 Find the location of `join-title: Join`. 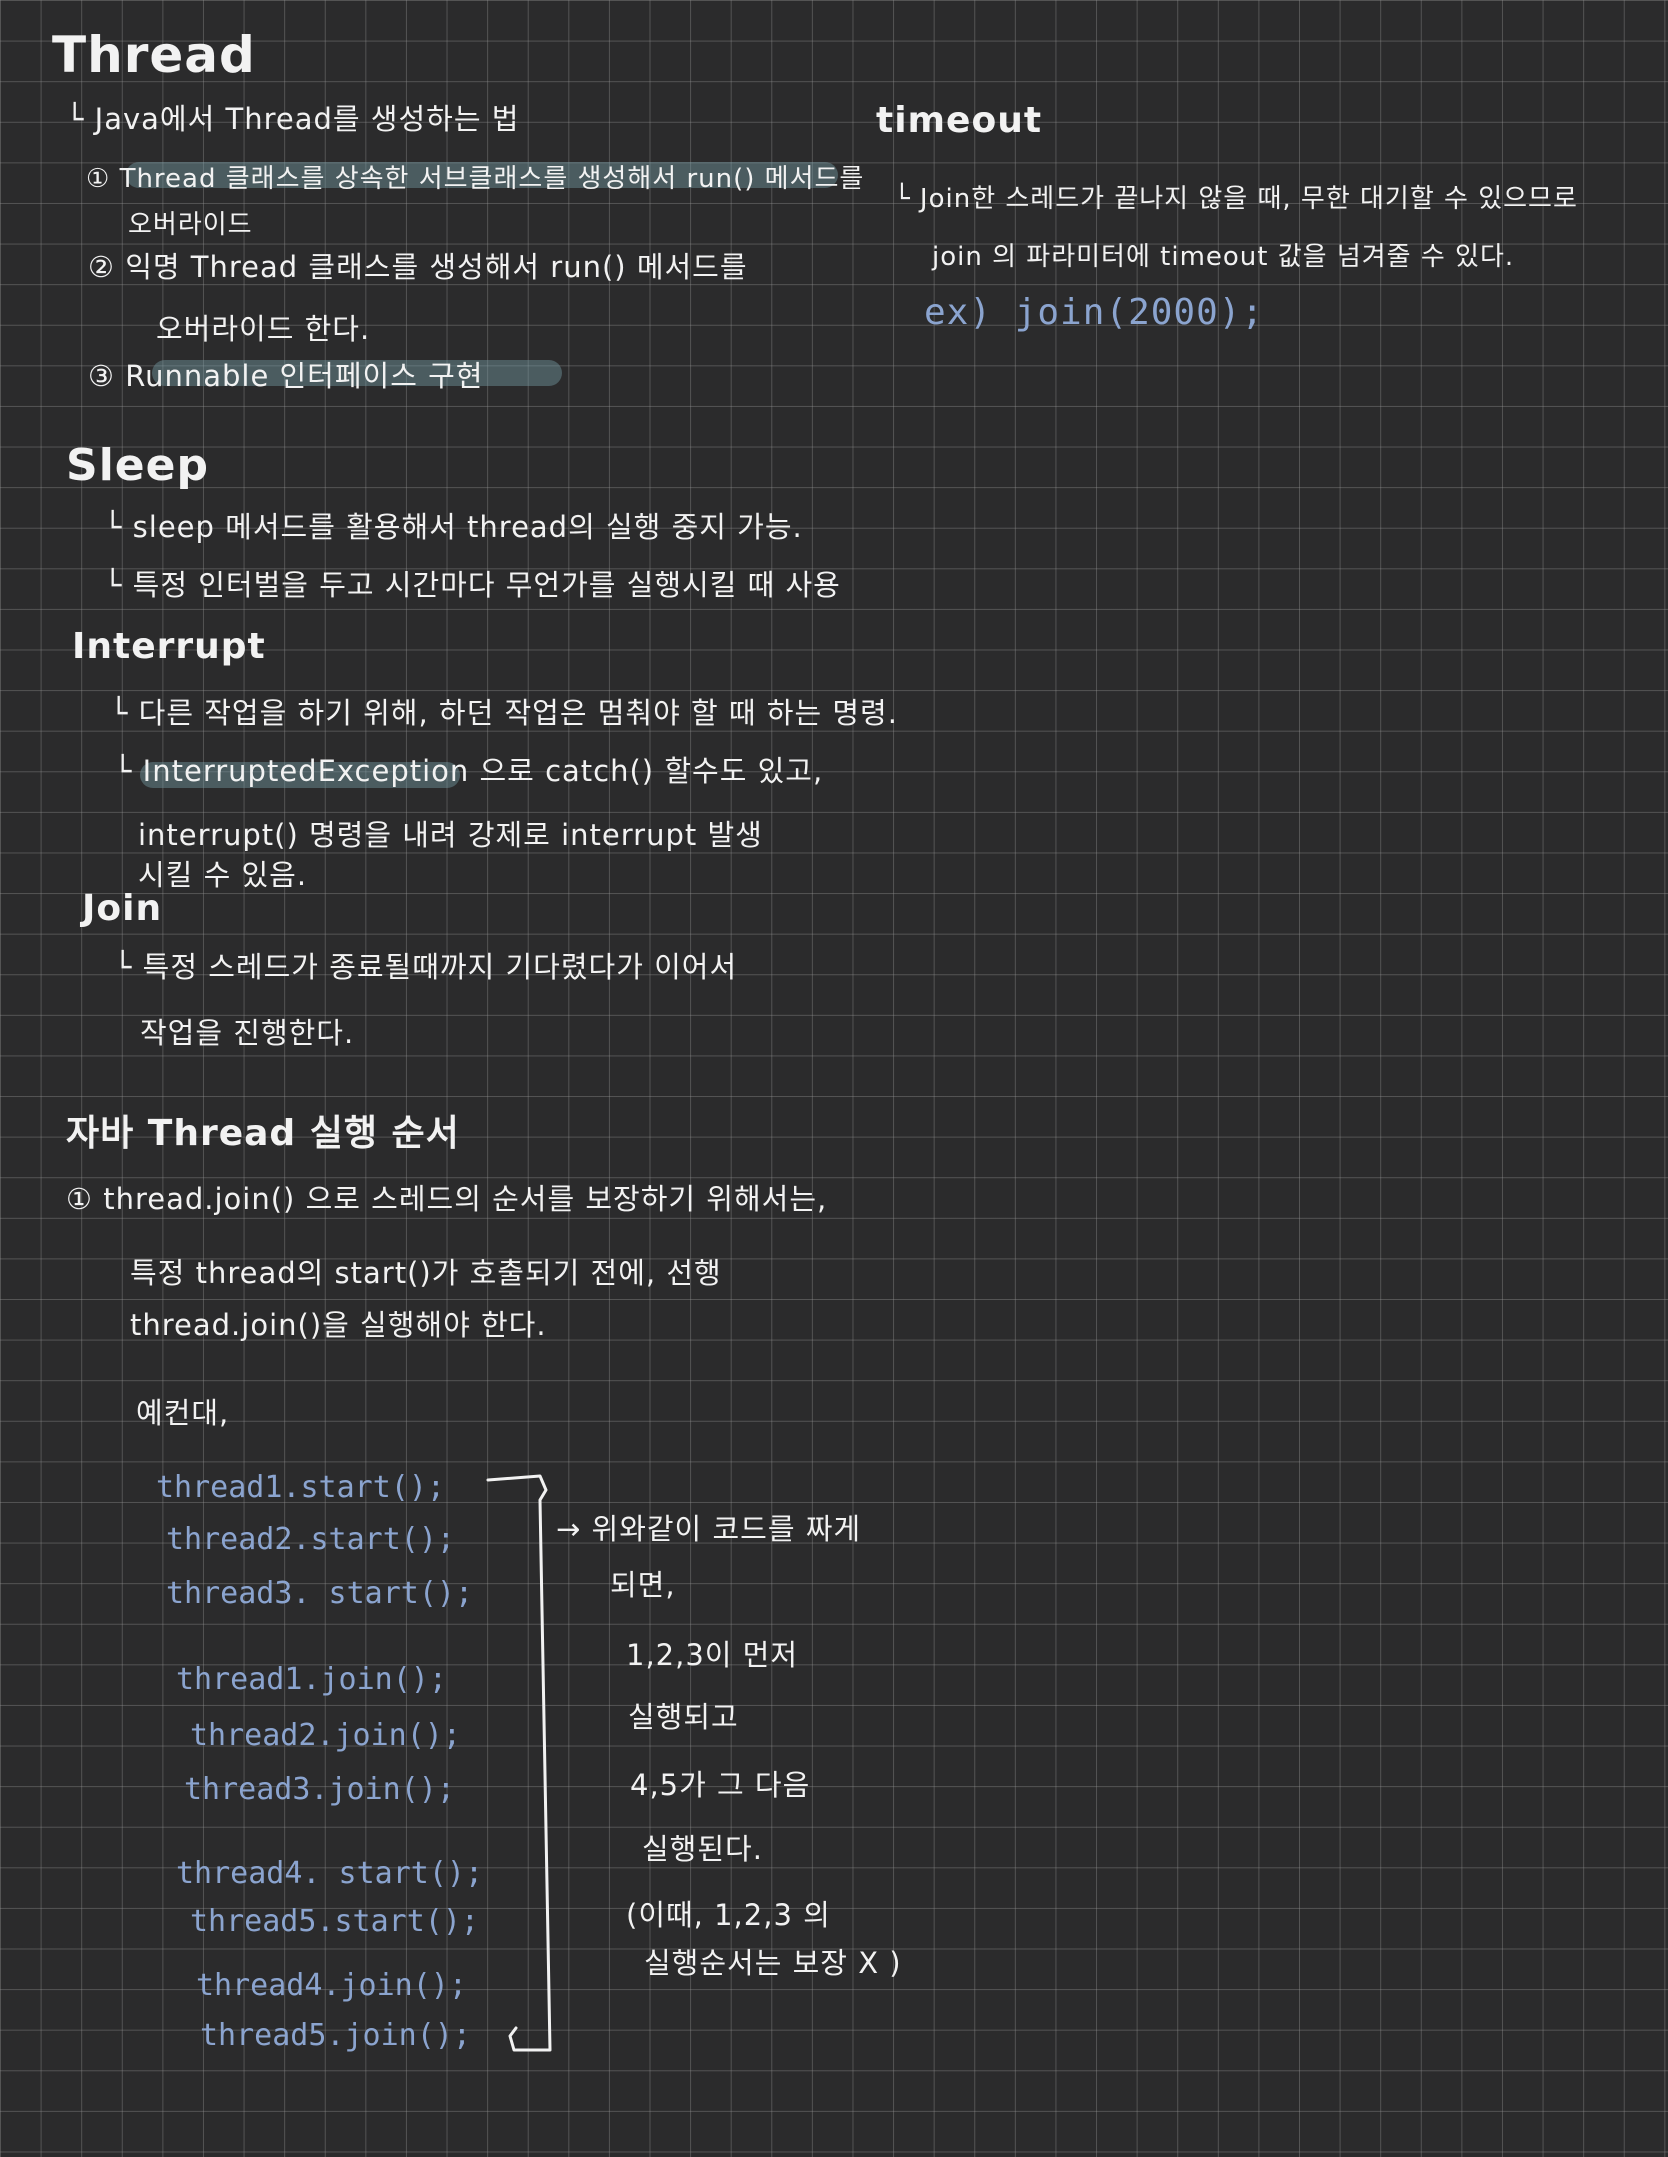

join-title: Join is located at coordinates (122, 908).